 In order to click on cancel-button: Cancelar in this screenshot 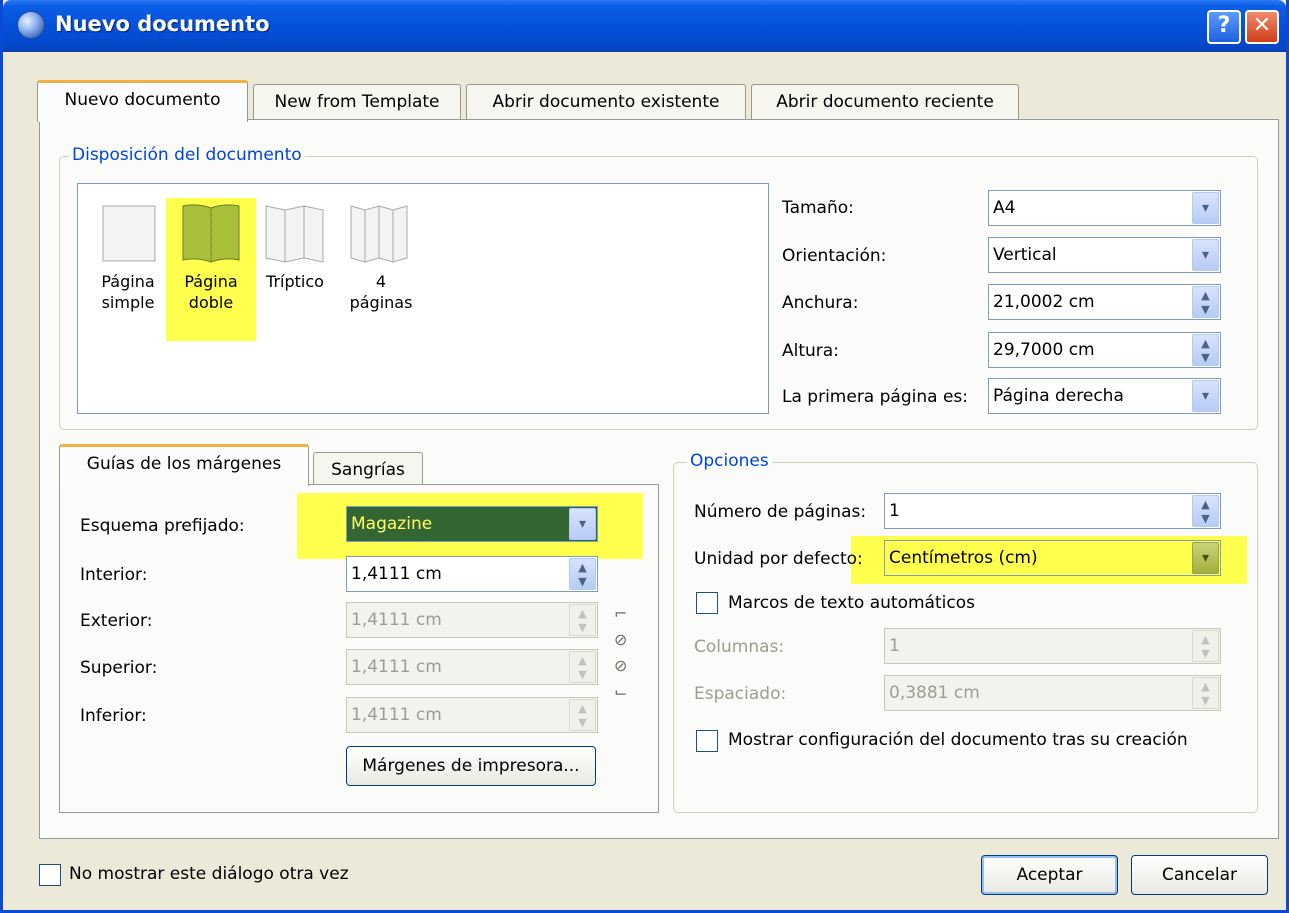, I will do `click(1199, 875)`.